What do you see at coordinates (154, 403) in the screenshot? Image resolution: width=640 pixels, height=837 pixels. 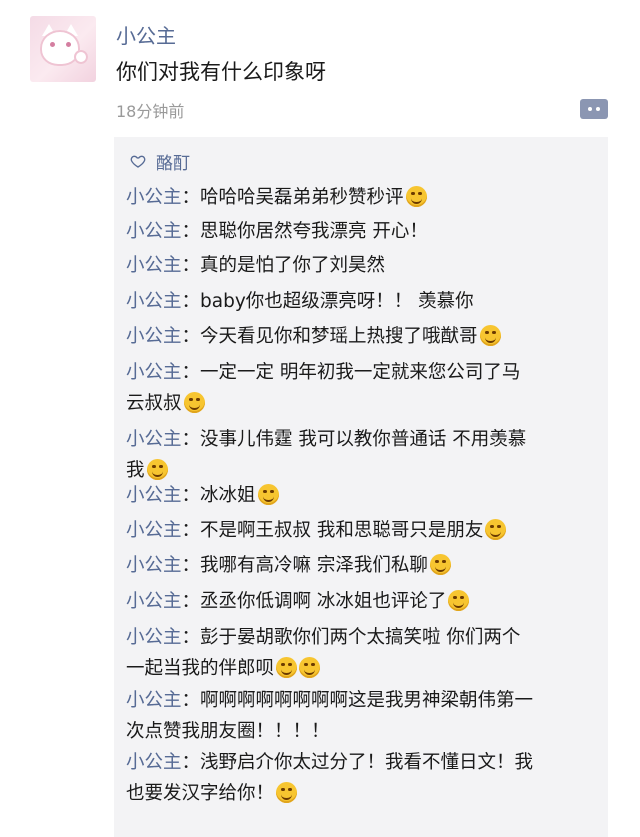 I see `comment-text: 云叔叔` at bounding box center [154, 403].